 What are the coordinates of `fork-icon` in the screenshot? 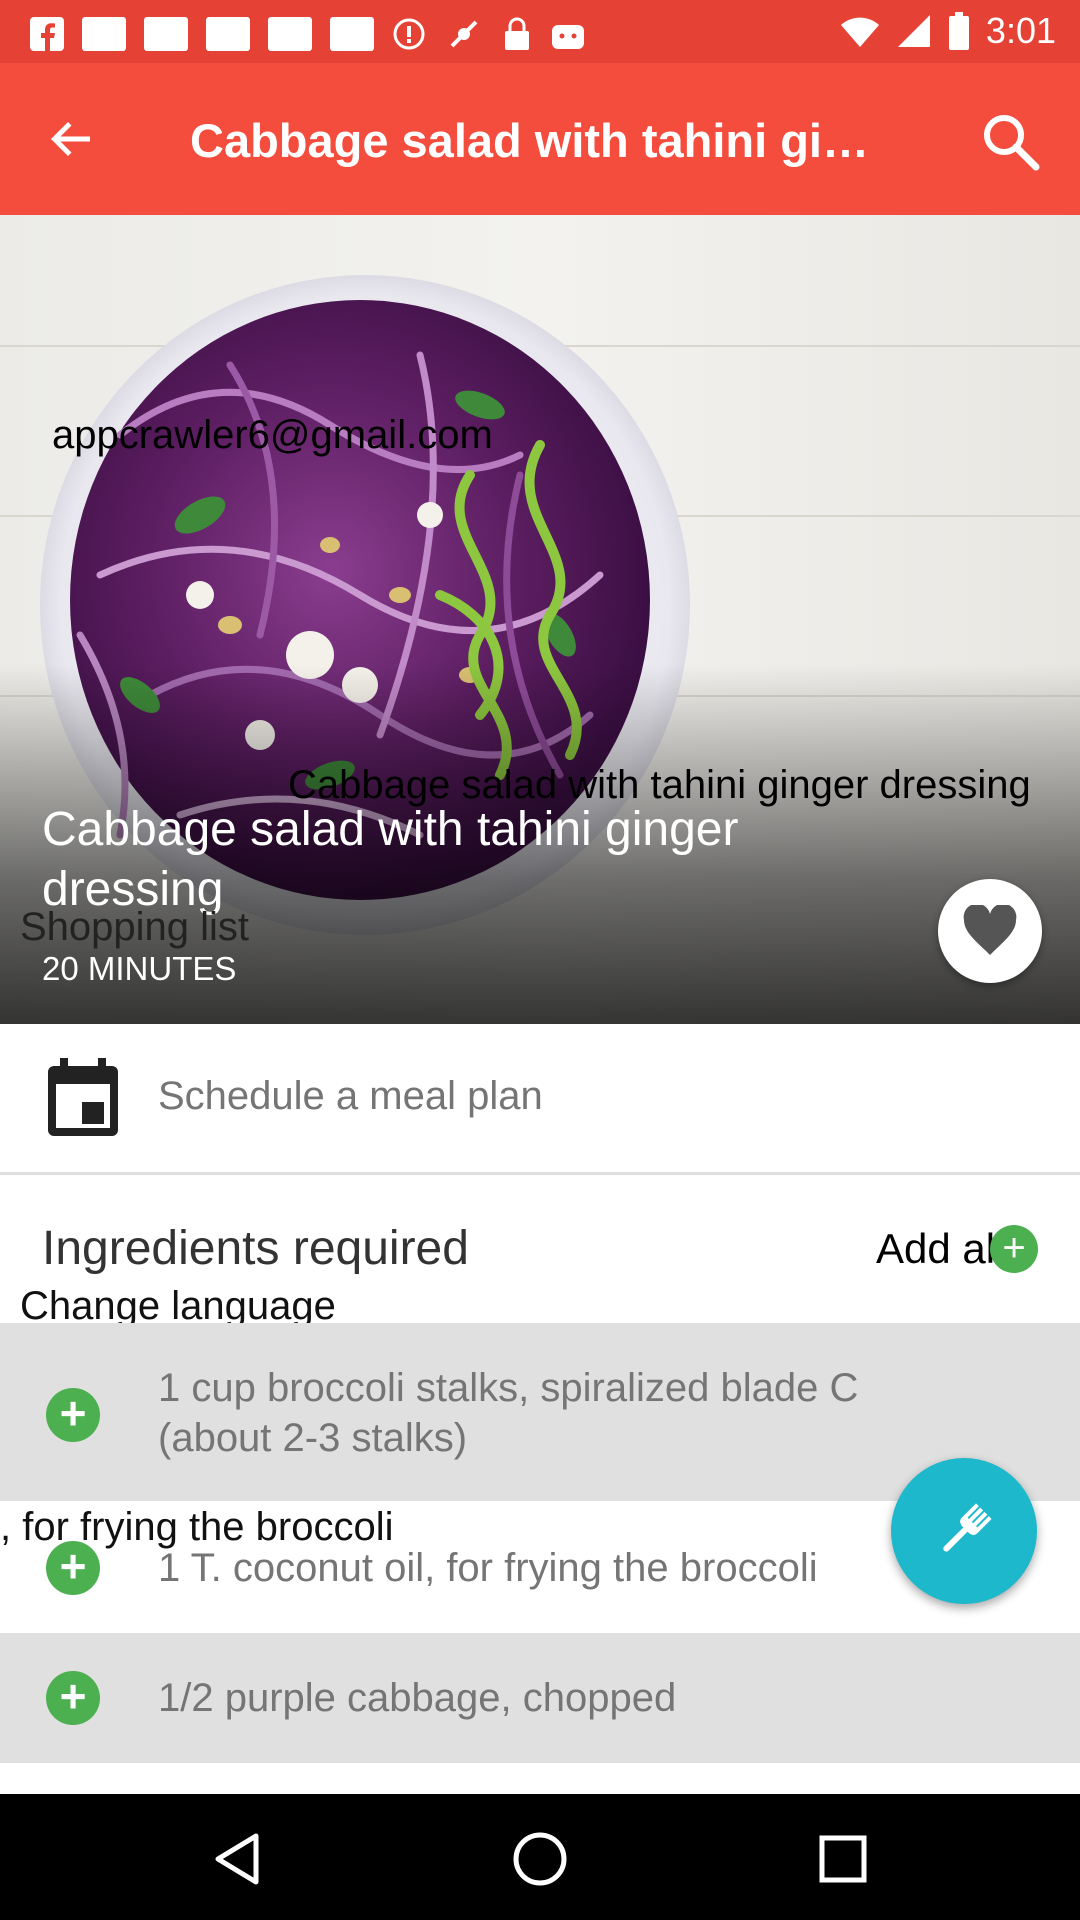 It's located at (967, 1527).